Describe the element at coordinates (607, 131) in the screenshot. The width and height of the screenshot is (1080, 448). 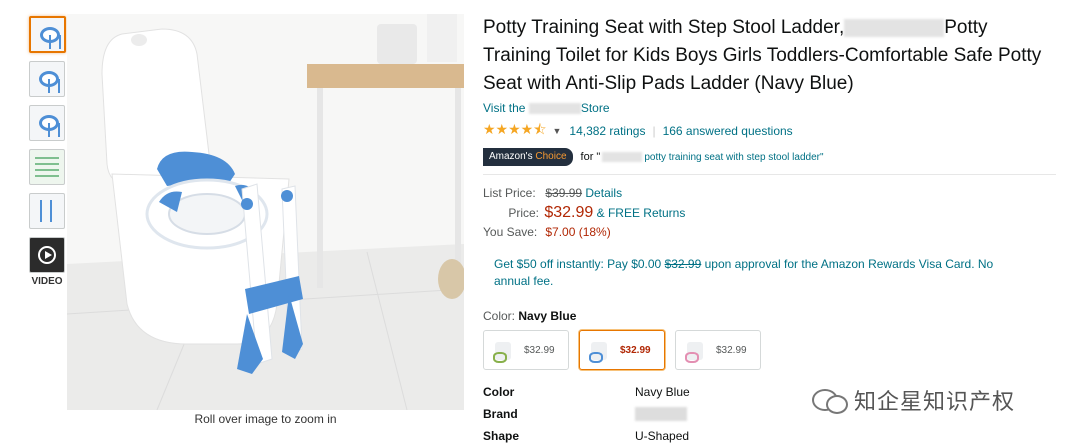
I see `ratings-count-link: 14,382 ratings` at that location.